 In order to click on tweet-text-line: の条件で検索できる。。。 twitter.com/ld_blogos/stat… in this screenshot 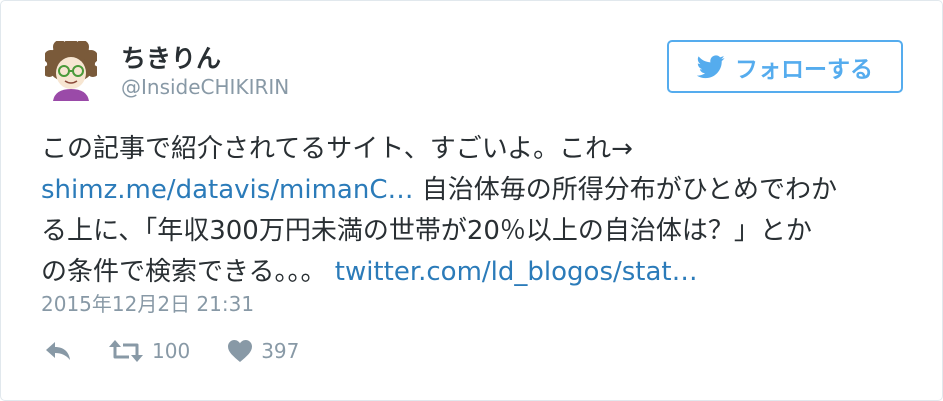, I will do `click(481, 272)`.